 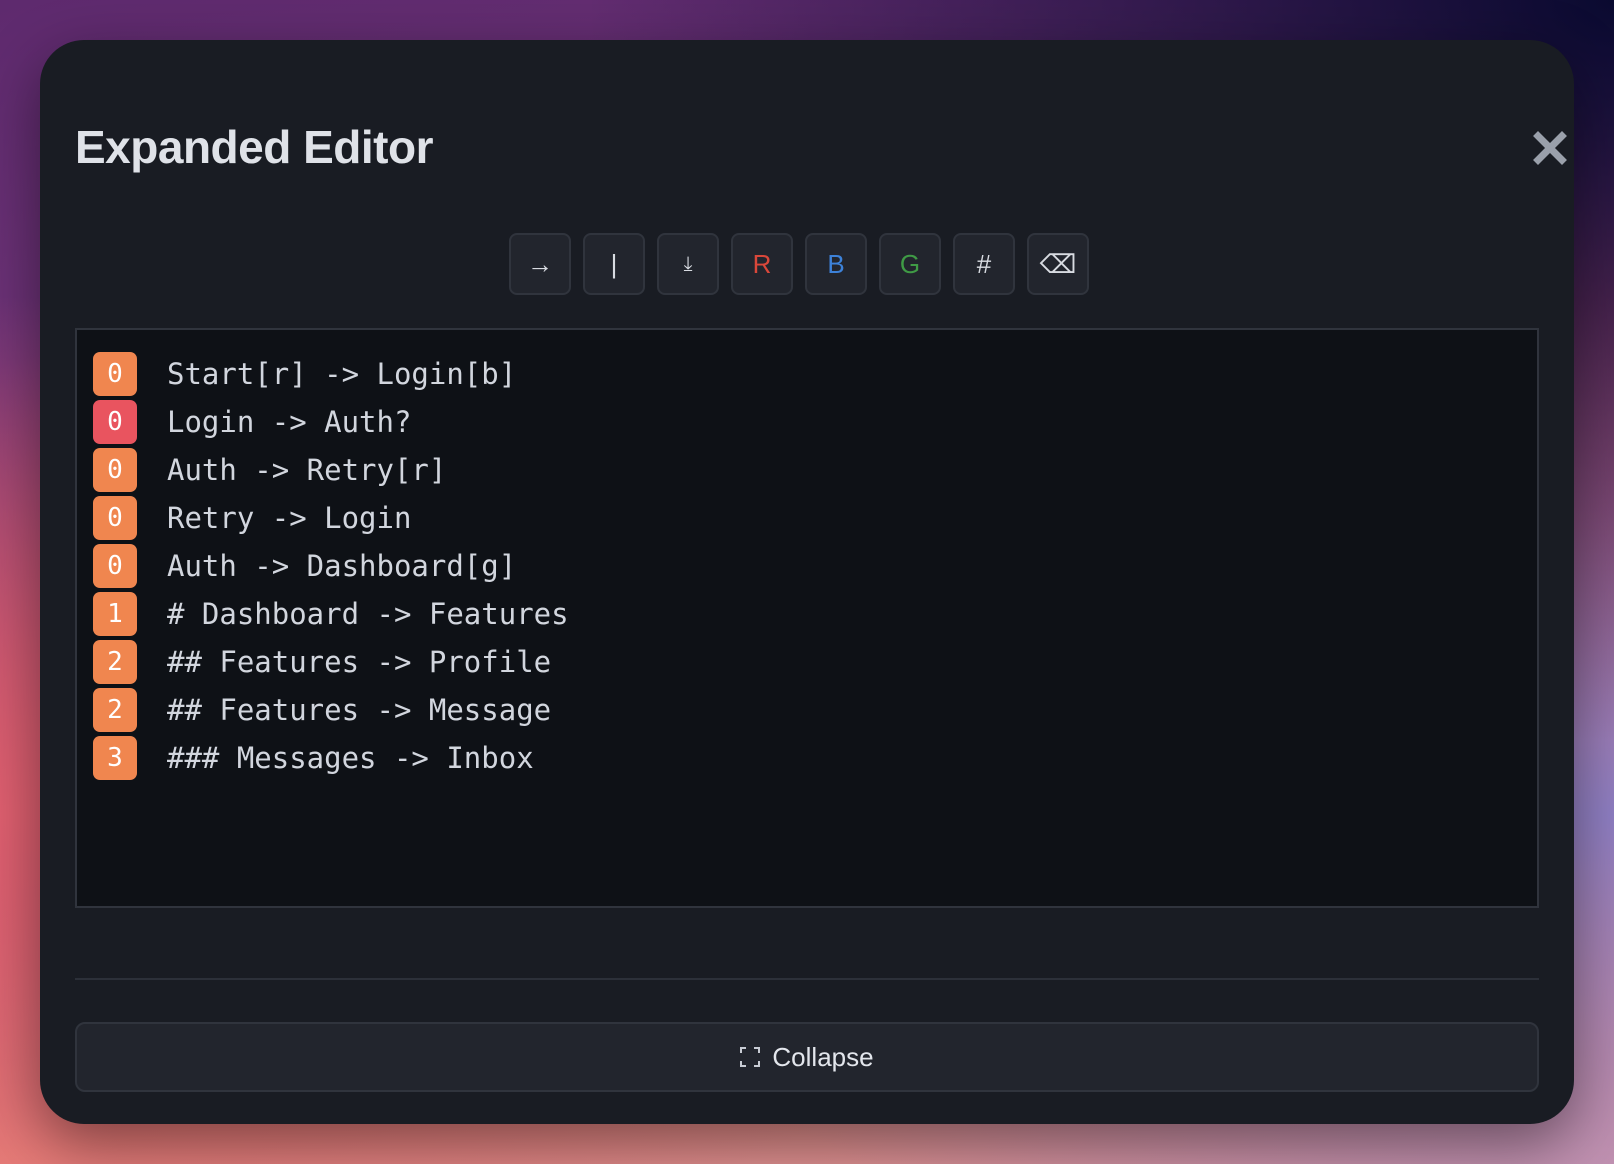 I want to click on collapse-icon, so click(x=750, y=1057).